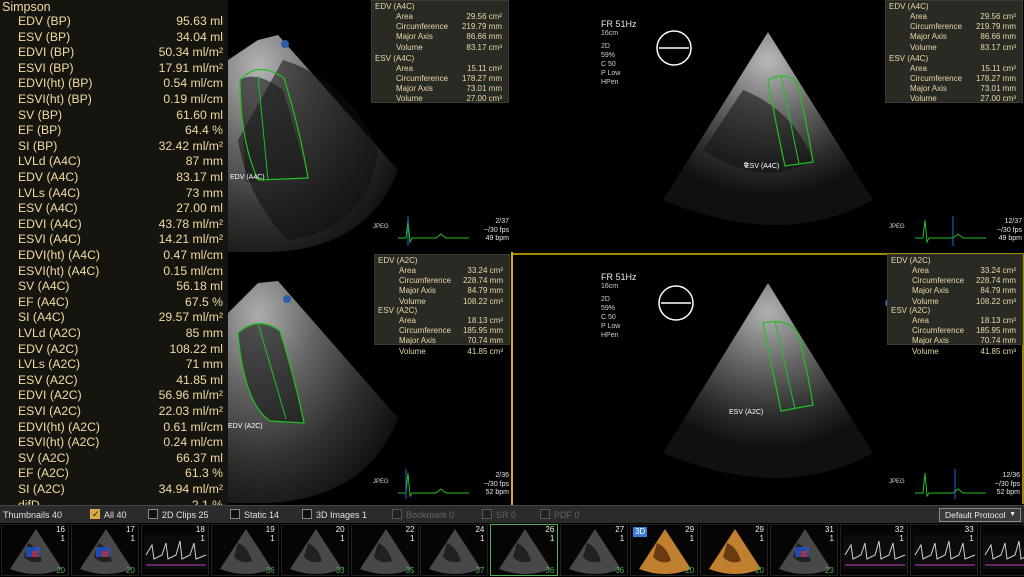 The width and height of the screenshot is (1024, 577). What do you see at coordinates (690, 529) in the screenshot?
I see `thumbnail-number: 29` at bounding box center [690, 529].